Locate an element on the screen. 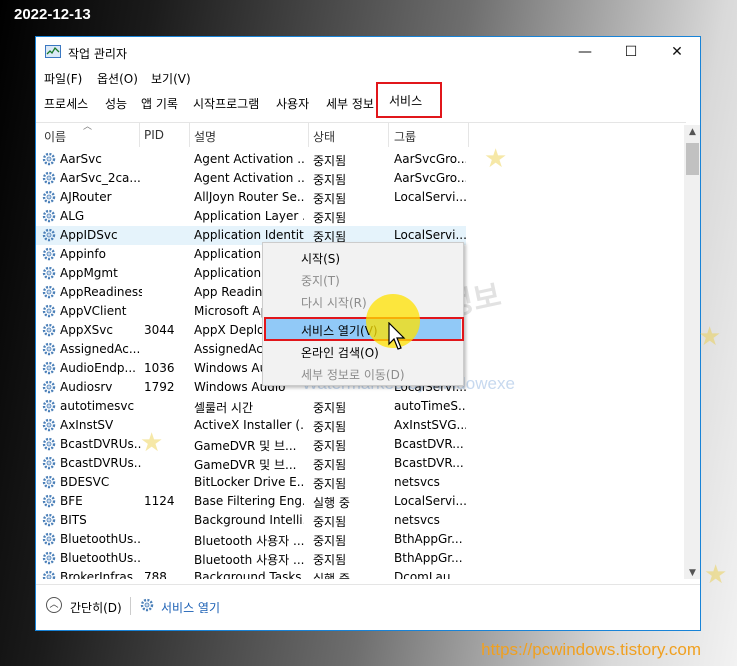  service-name: BFE is located at coordinates (71, 501).